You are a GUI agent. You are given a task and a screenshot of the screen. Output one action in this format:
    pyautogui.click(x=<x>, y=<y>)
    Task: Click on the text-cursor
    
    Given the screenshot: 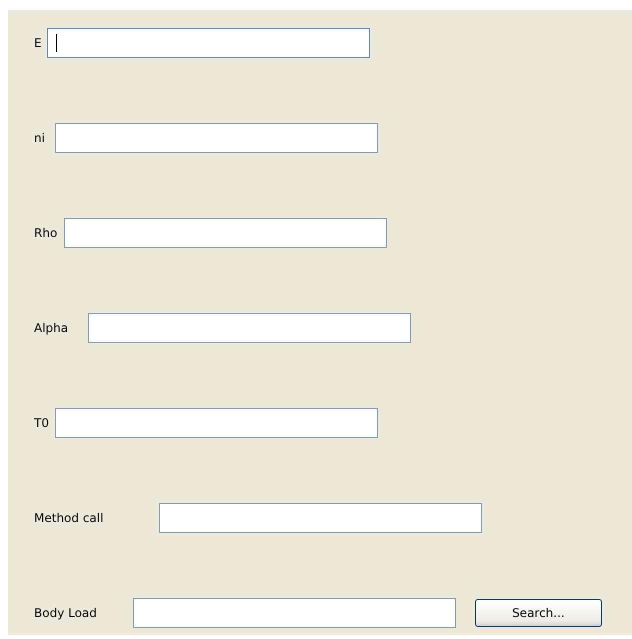 What is the action you would take?
    pyautogui.click(x=56, y=43)
    